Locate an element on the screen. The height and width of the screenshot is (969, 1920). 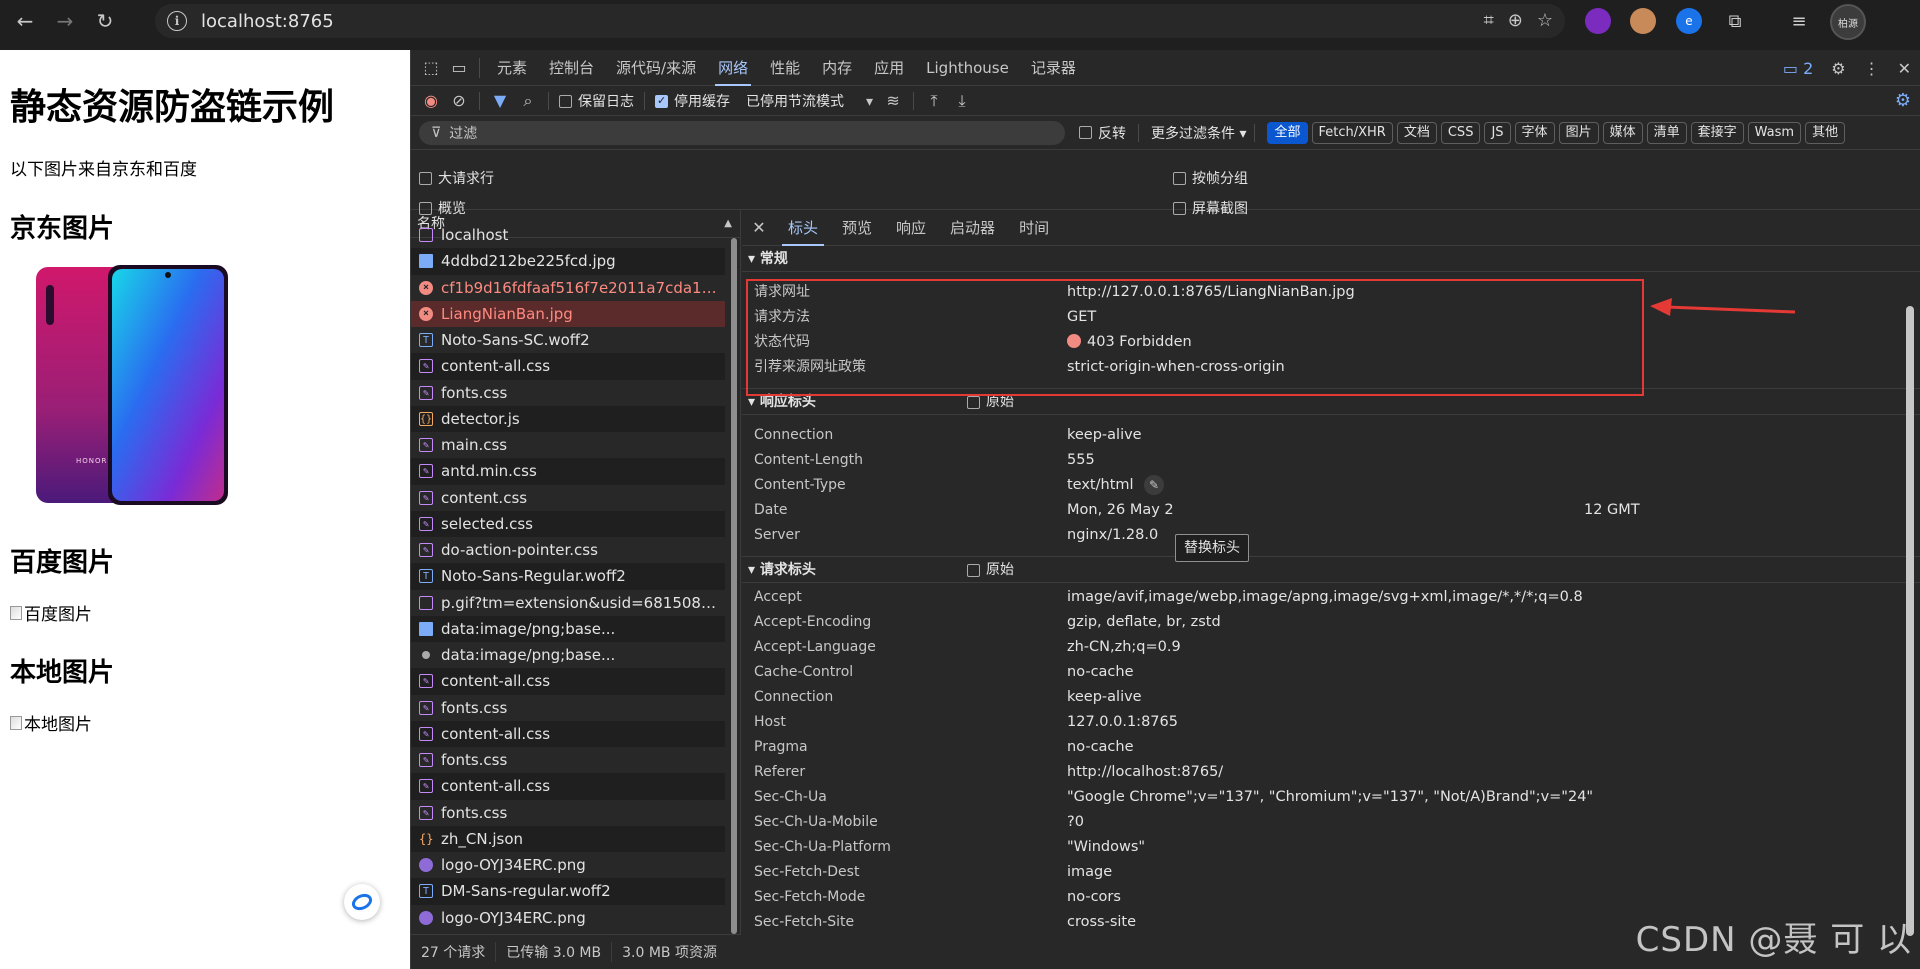
detail-tab-2: 响应 is located at coordinates (911, 228).